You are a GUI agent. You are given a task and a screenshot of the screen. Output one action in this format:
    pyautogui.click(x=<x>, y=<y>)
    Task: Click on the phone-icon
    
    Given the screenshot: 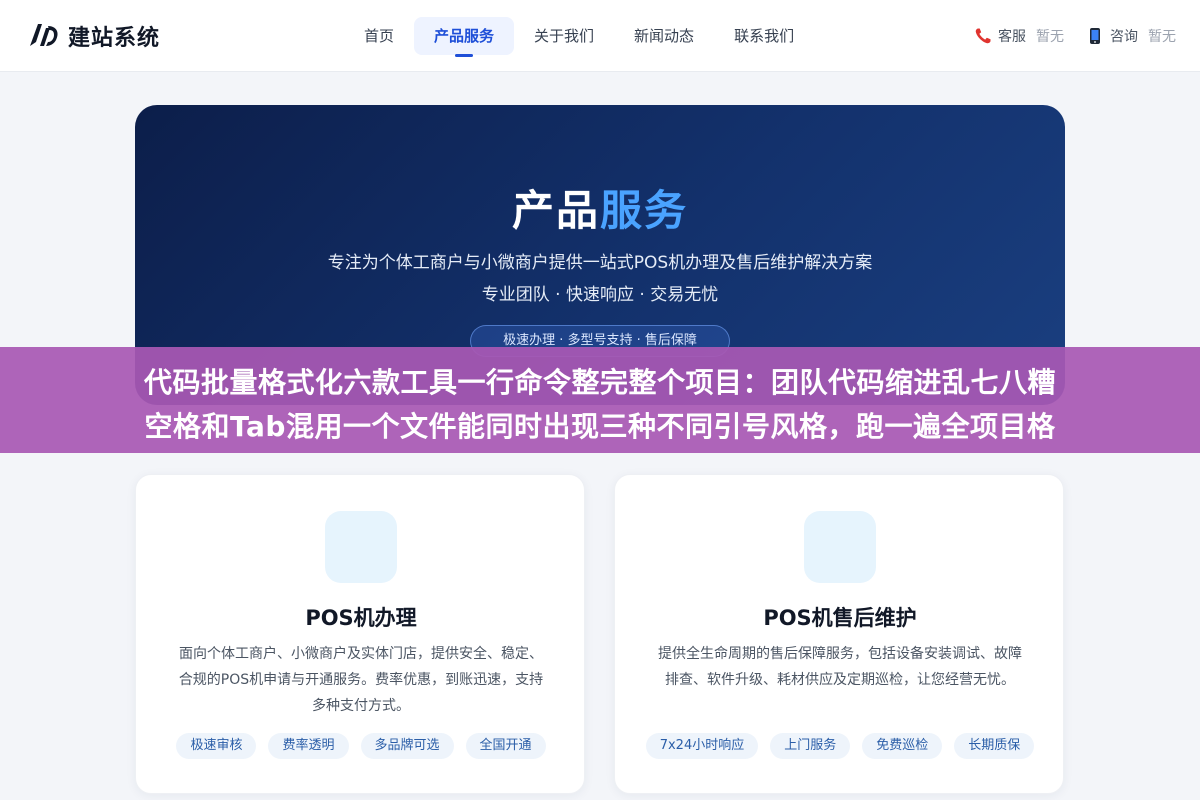 What is the action you would take?
    pyautogui.click(x=983, y=36)
    